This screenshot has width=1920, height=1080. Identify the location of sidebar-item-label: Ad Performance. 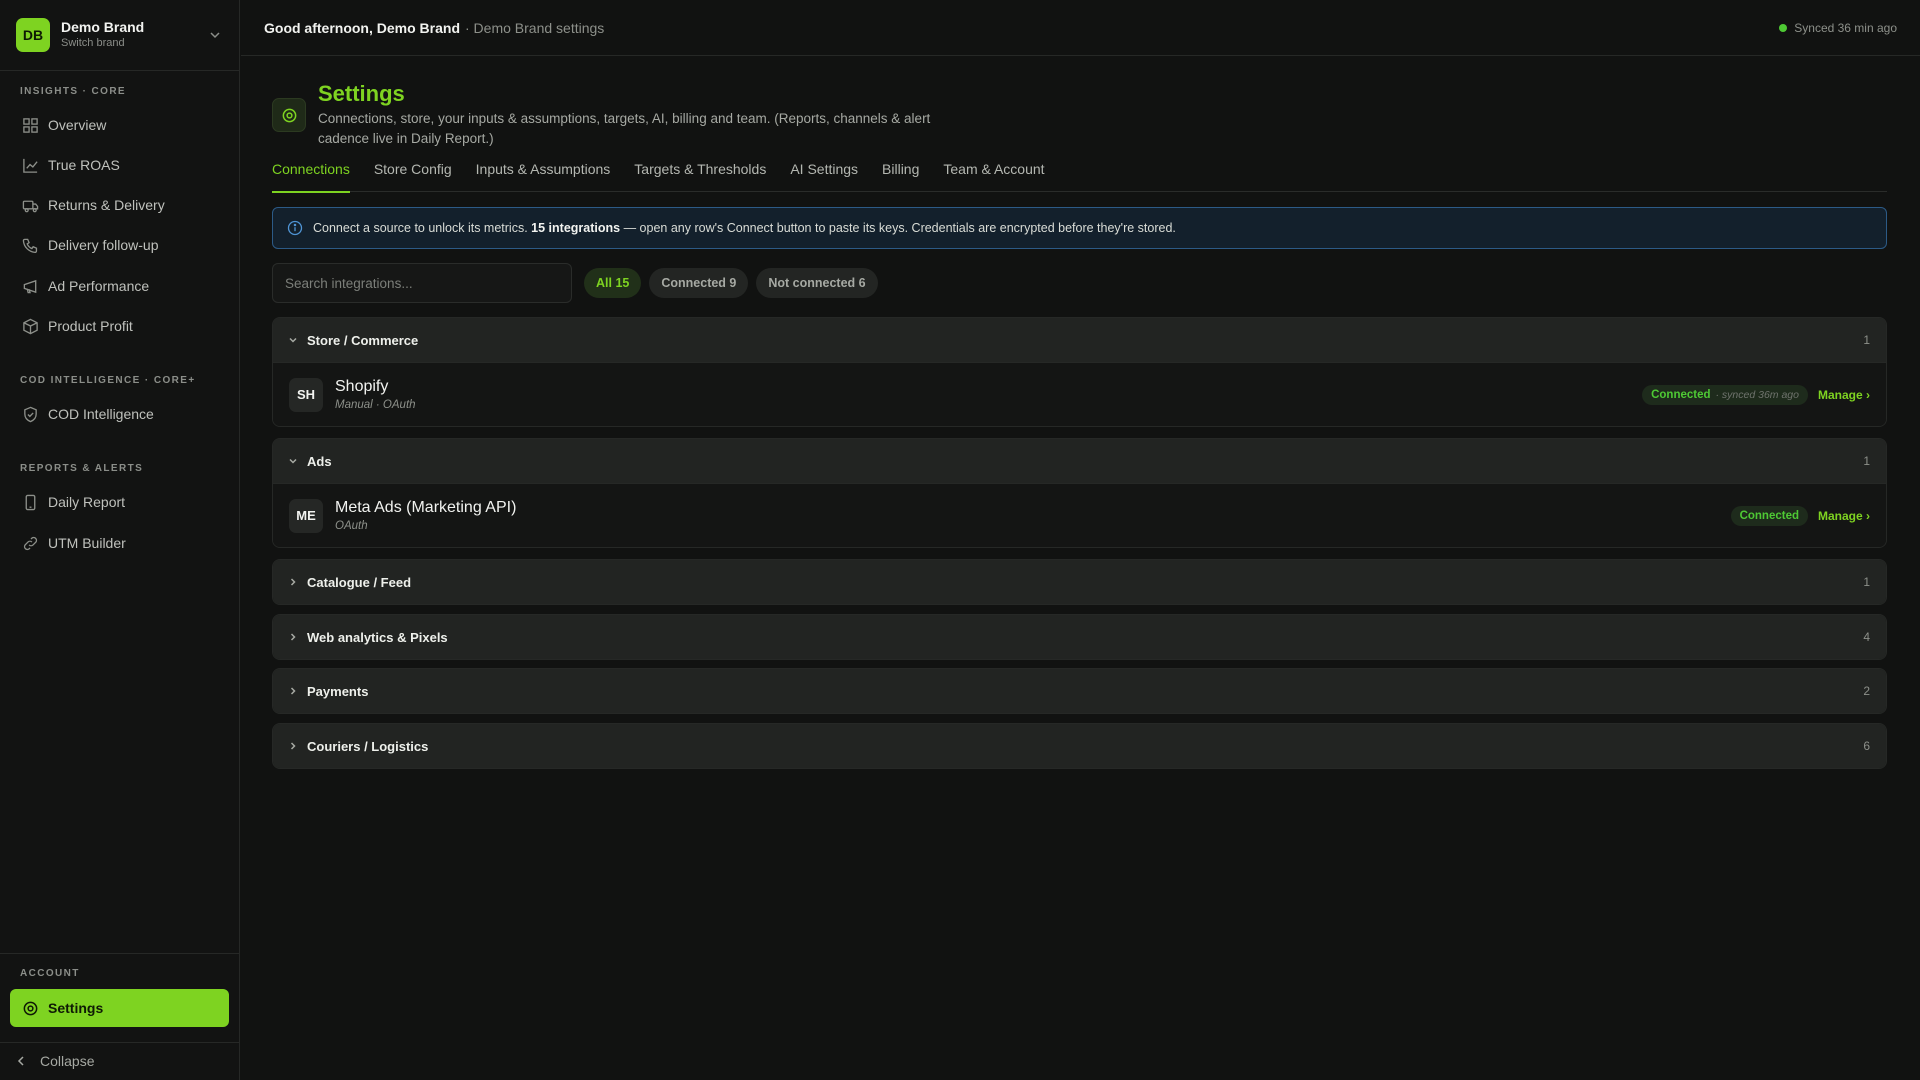
(99, 286).